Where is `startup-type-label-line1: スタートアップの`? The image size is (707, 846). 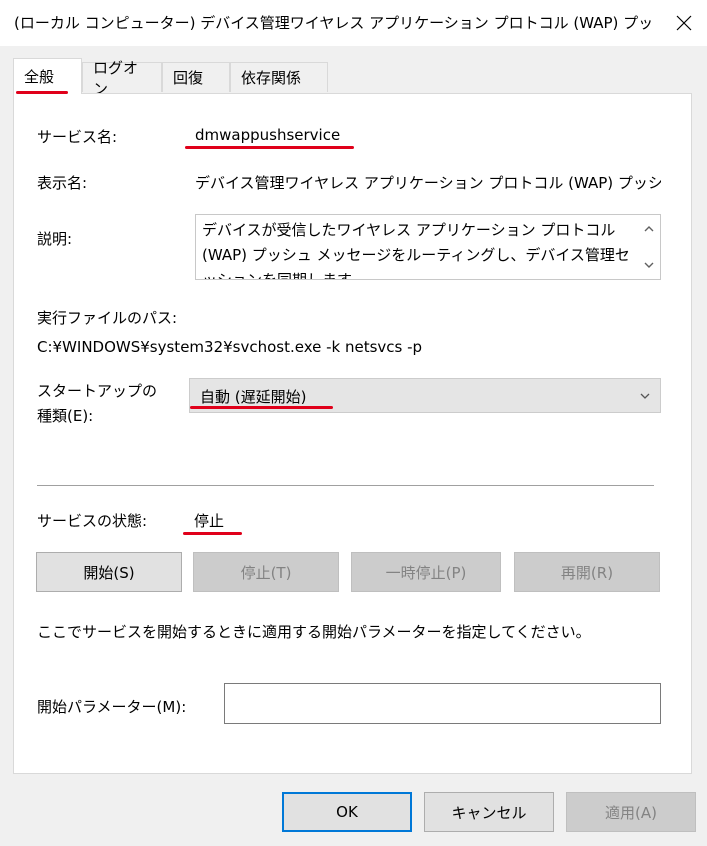 startup-type-label-line1: スタートアップの is located at coordinates (97, 391).